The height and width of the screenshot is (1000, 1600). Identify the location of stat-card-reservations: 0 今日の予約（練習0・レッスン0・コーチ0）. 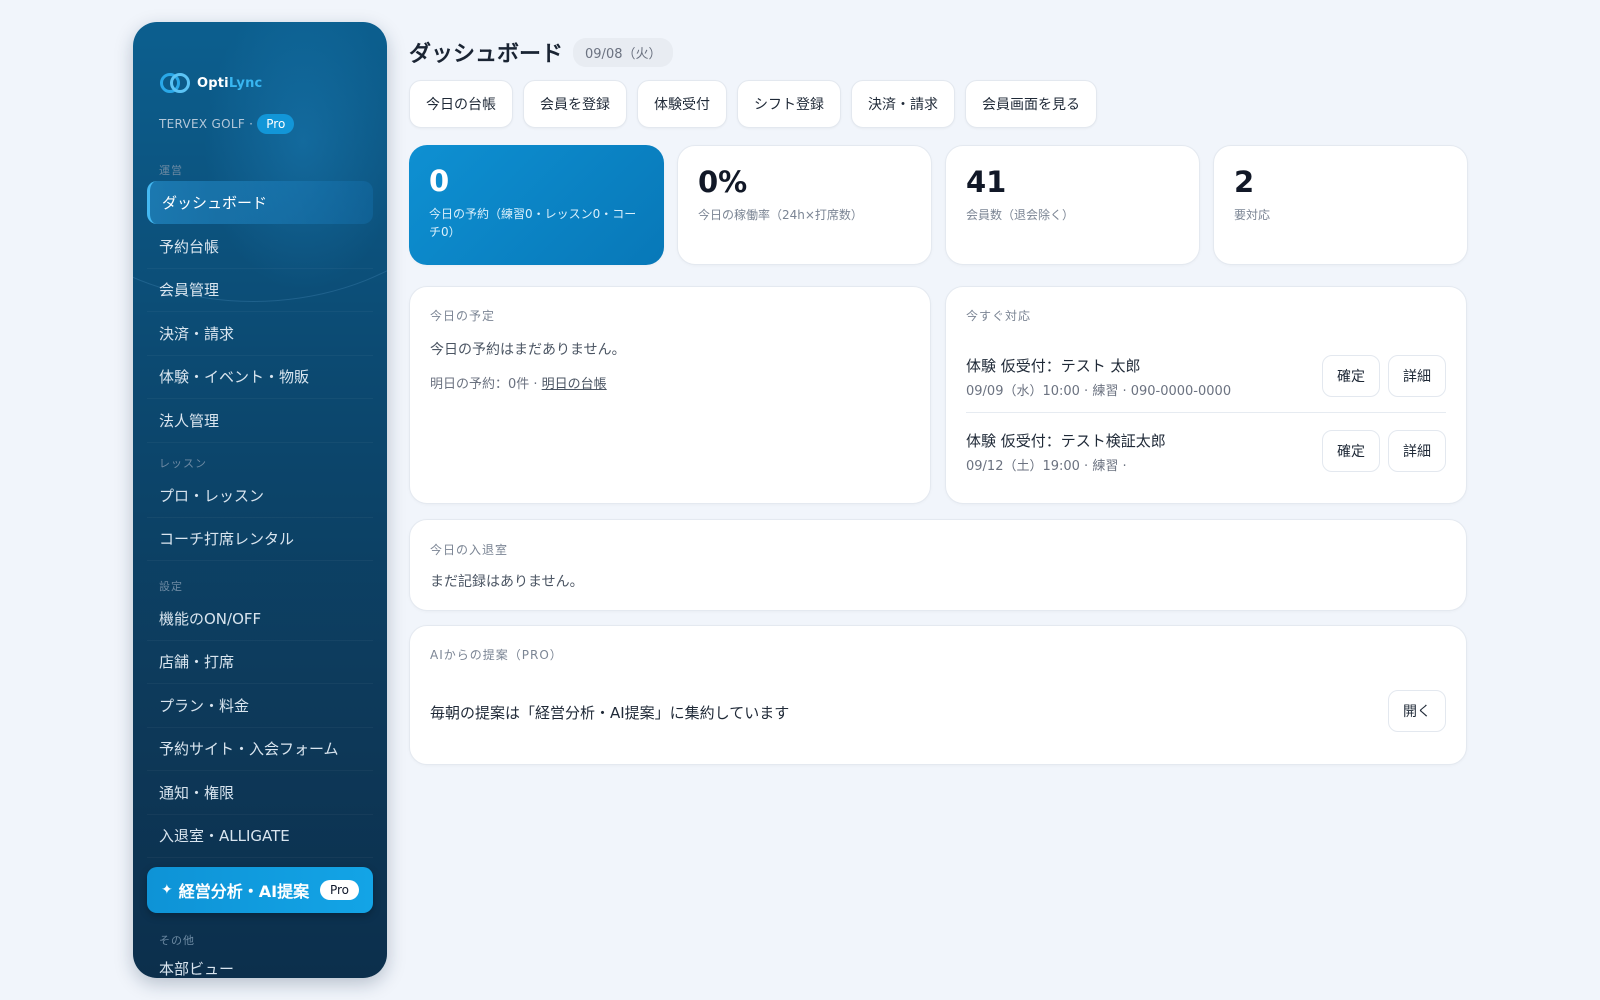
(536, 205).